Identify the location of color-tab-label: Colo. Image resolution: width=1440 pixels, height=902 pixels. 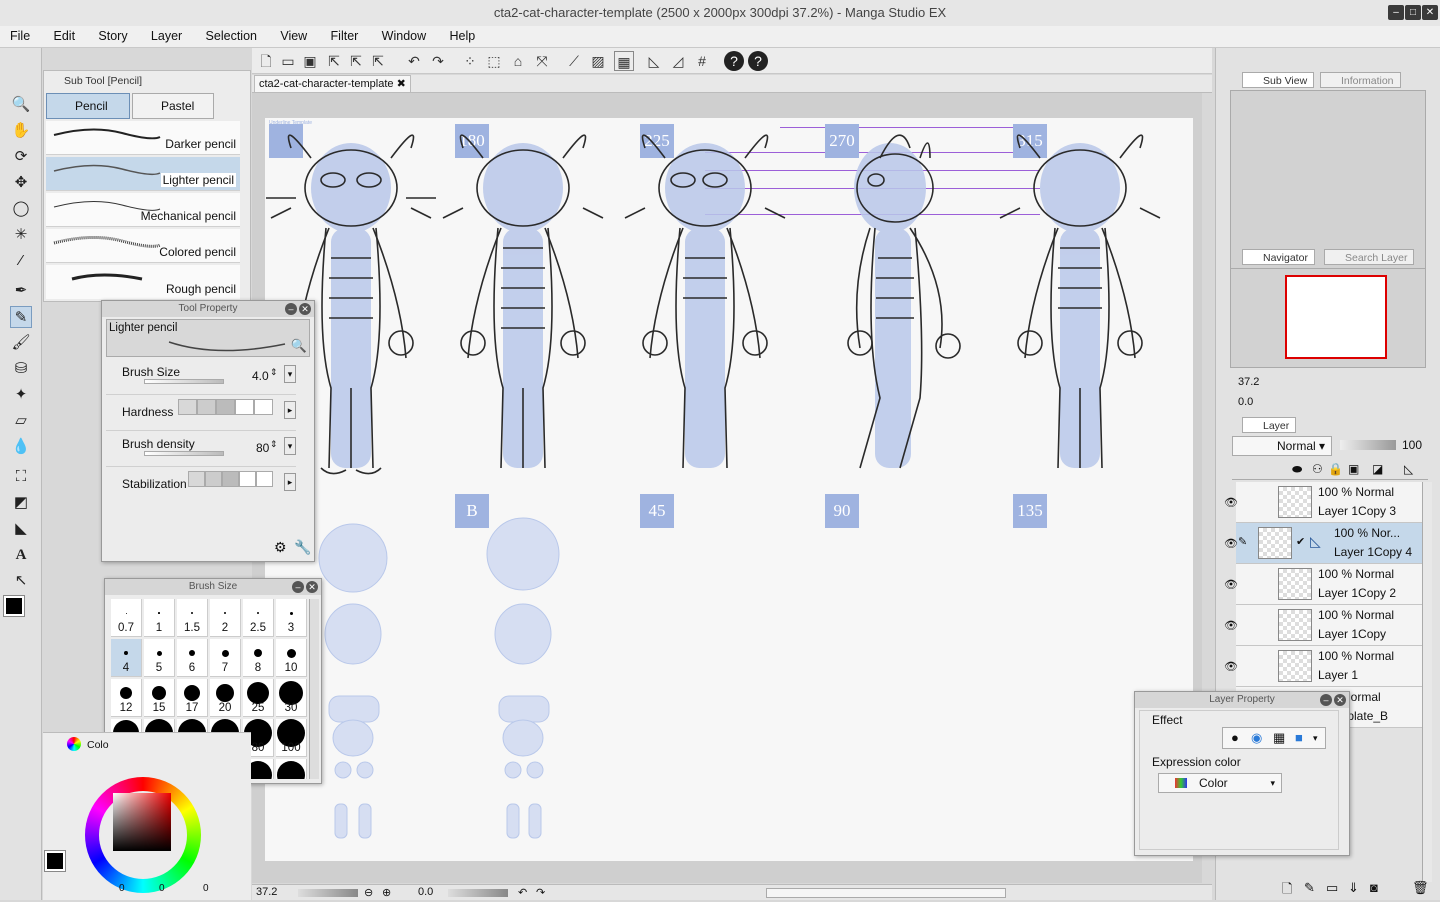
(98, 745).